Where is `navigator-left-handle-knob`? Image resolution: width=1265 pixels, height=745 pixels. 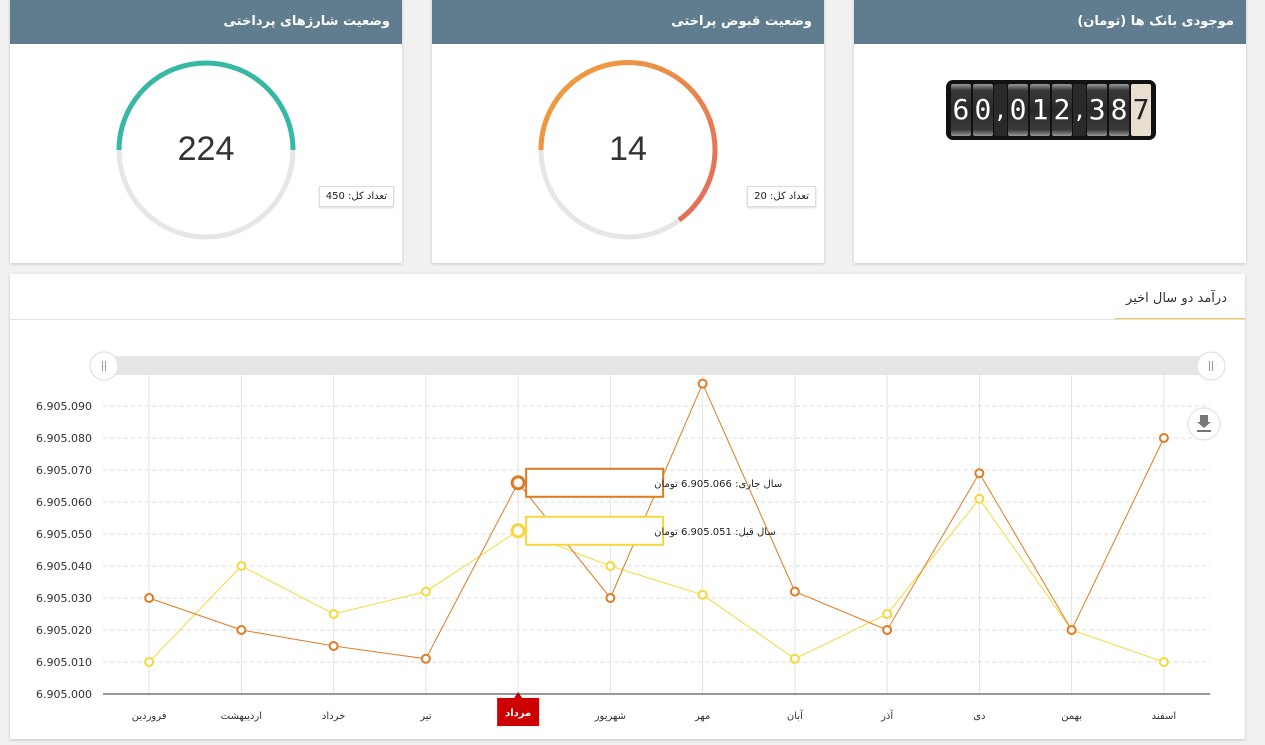 navigator-left-handle-knob is located at coordinates (104, 366).